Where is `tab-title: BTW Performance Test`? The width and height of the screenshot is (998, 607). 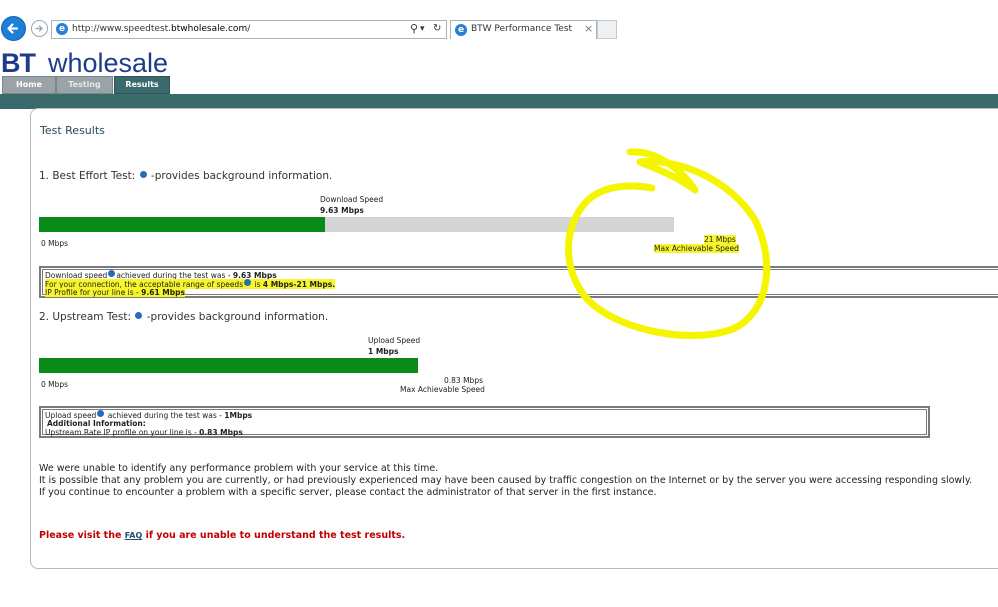 tab-title: BTW Performance Test is located at coordinates (522, 29).